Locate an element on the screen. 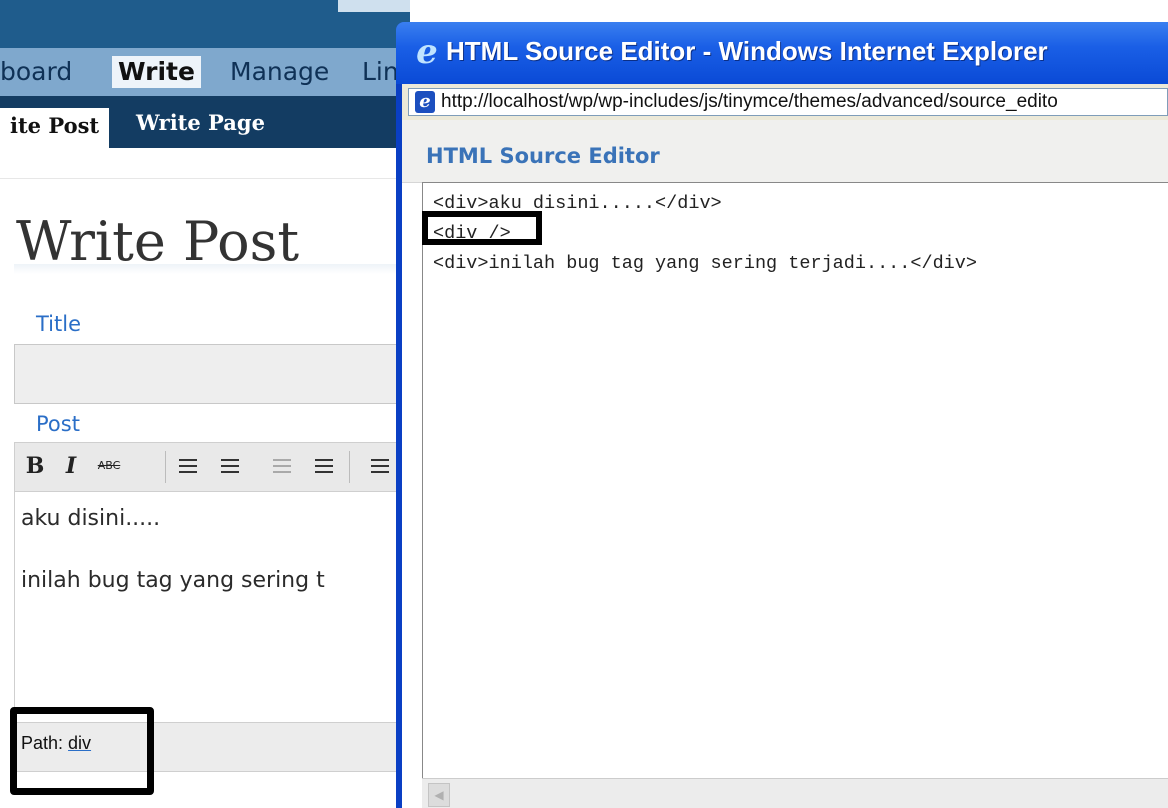 The image size is (1168, 808). submenu-write-post: ite Post is located at coordinates (55, 128).